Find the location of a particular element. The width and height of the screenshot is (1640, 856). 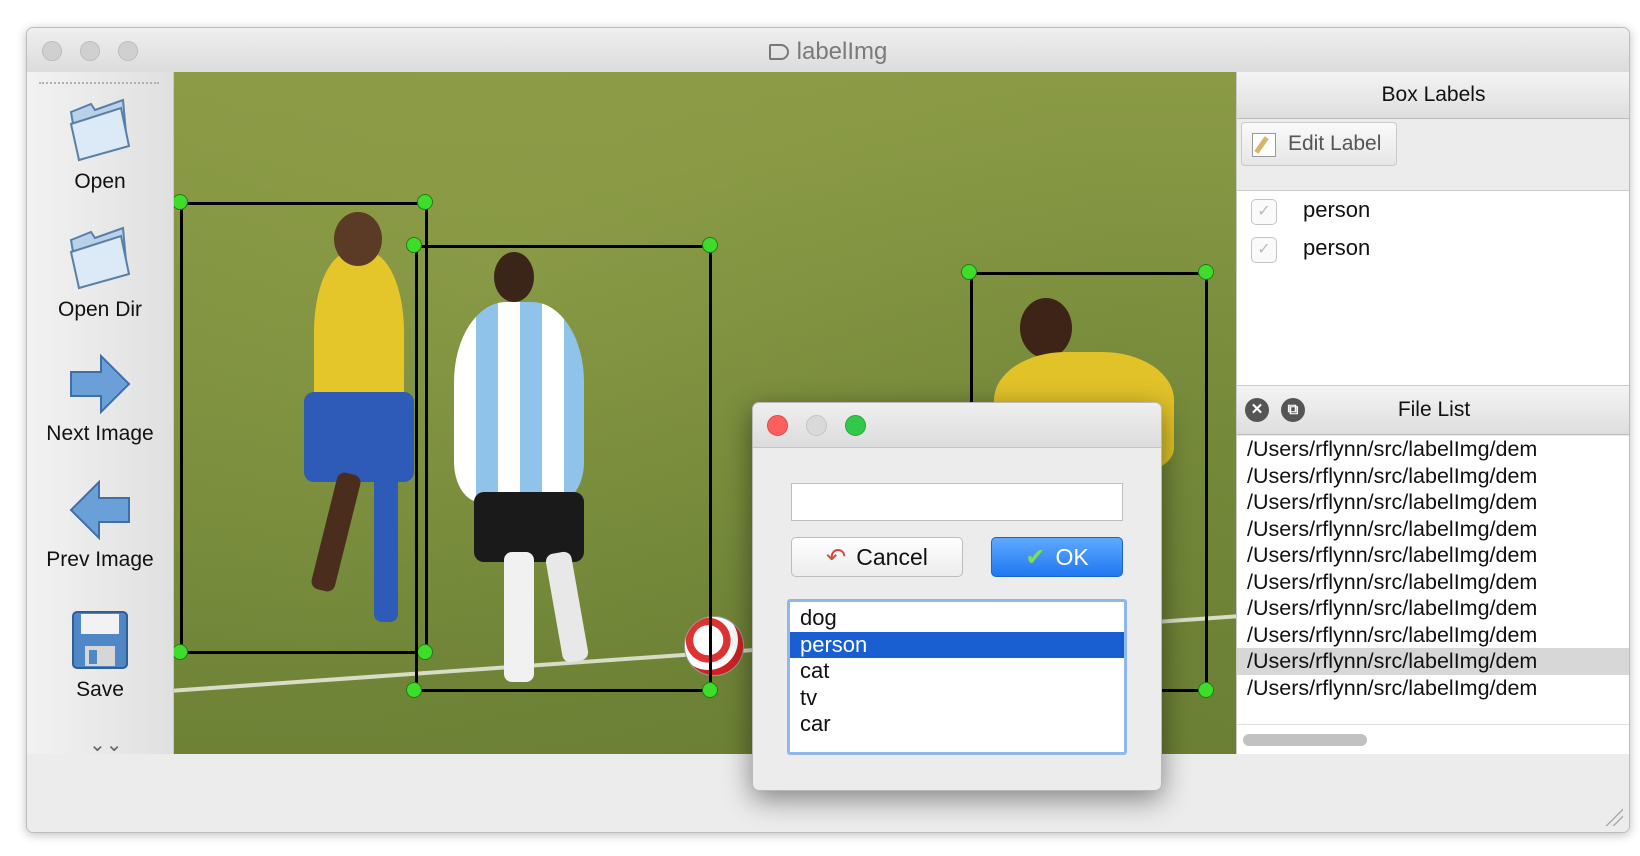

label-dialog: ↶ Cancel ✔ OK dog person cat tv car is located at coordinates (957, 596).